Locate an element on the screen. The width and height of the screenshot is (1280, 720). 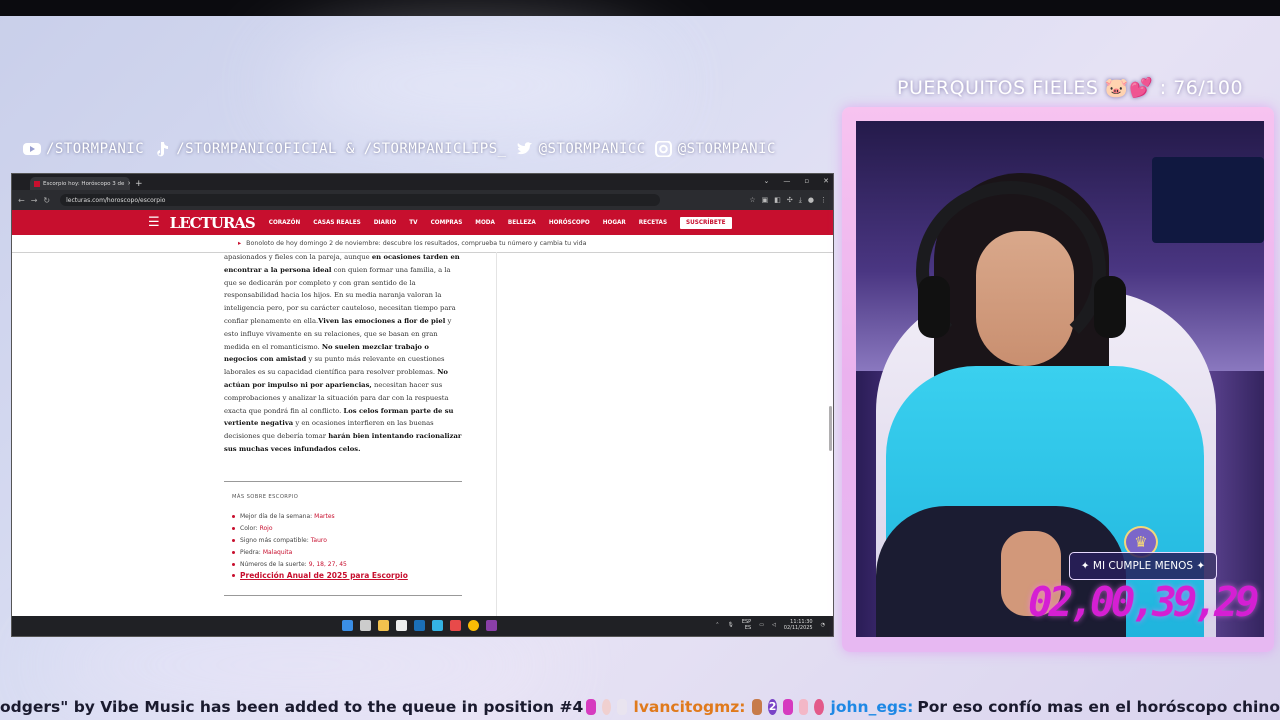
fact-value: Martes is located at coordinates (324, 516).